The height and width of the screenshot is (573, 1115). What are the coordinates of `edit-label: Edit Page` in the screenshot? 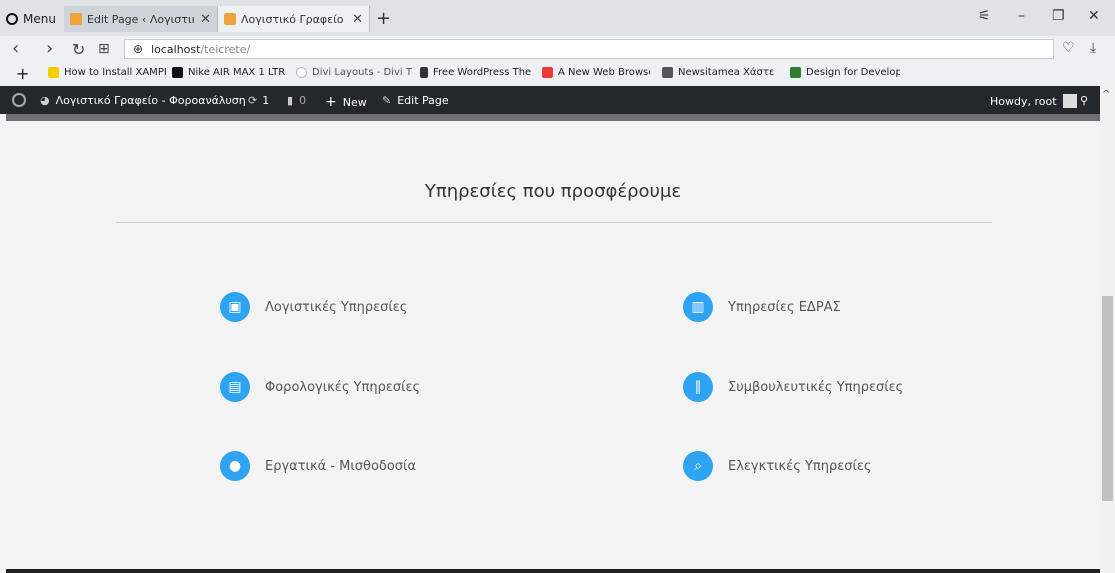 It's located at (423, 100).